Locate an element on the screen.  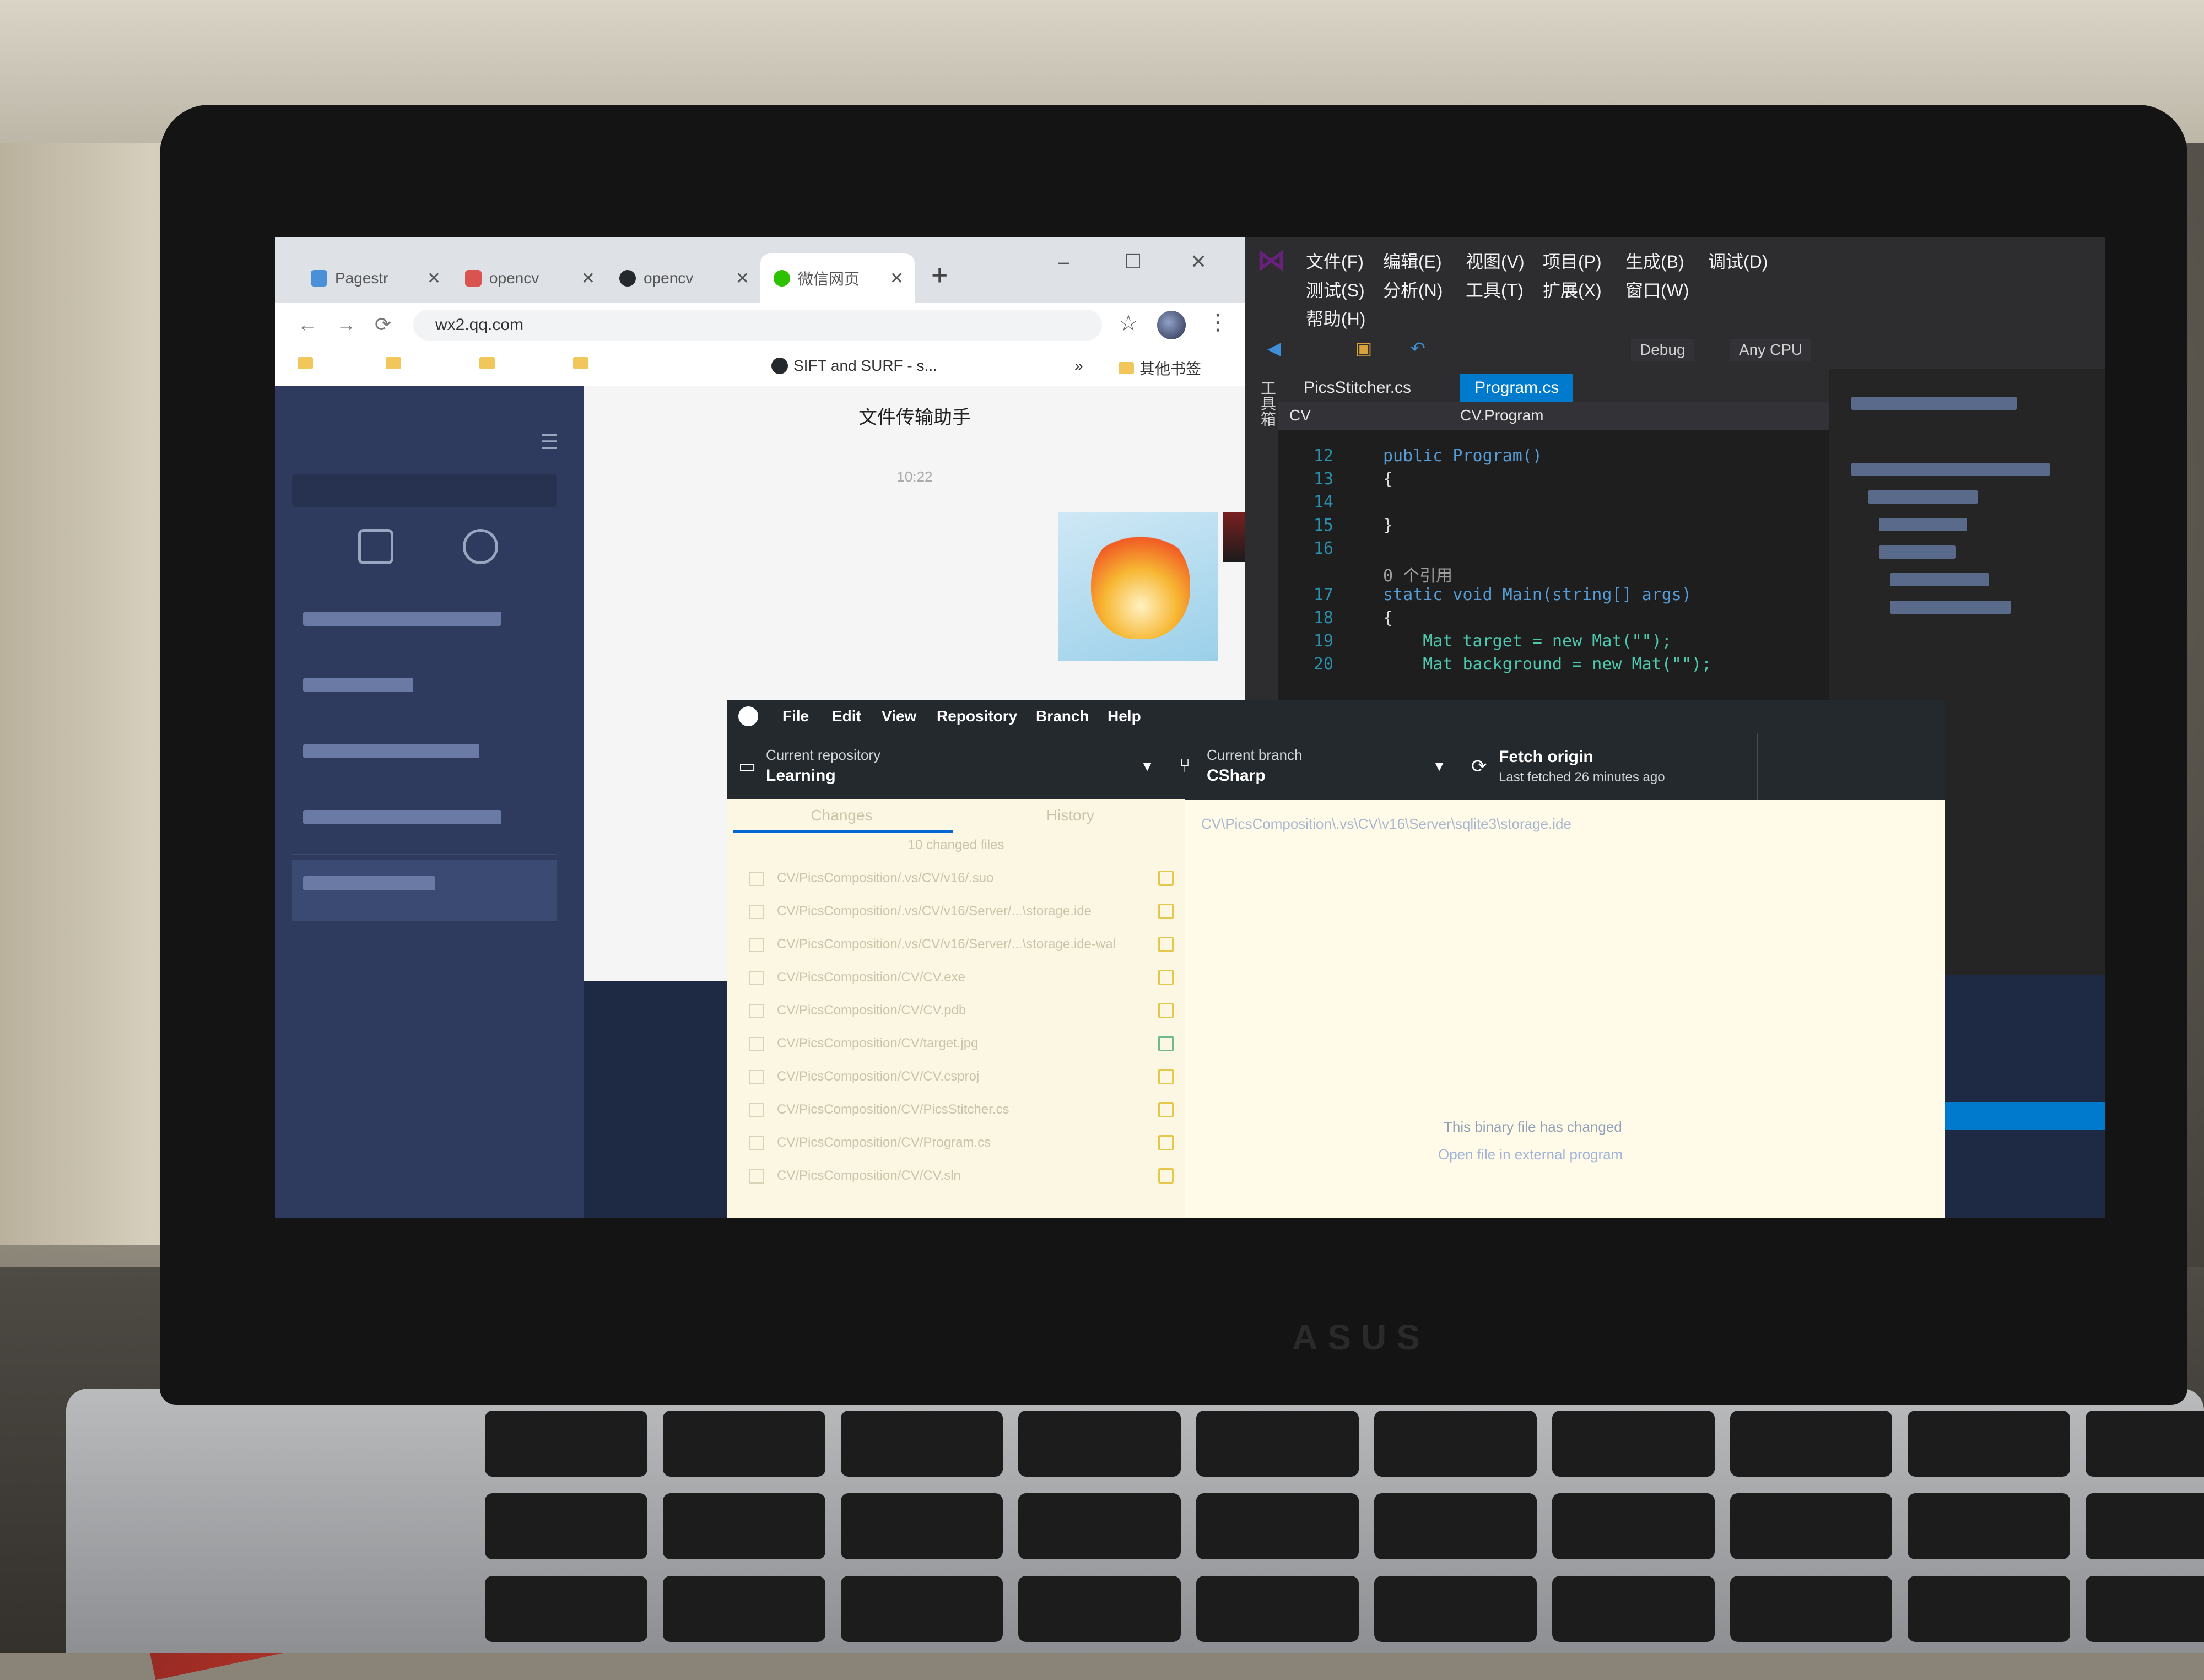
bookmark-star-icon: ☆ is located at coordinates (1129, 323).